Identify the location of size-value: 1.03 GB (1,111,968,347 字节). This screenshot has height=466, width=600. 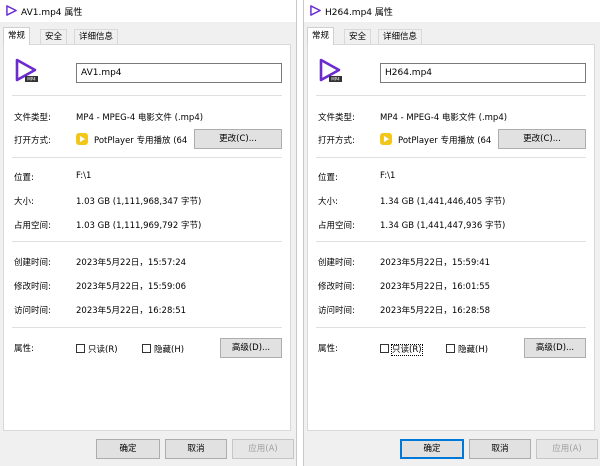
(139, 202).